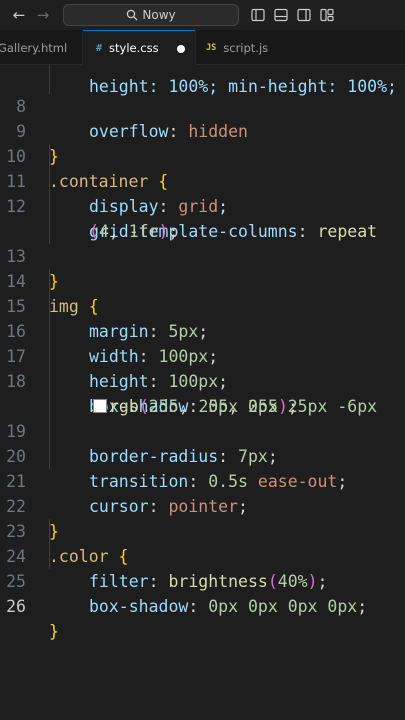 This screenshot has height=720, width=405. What do you see at coordinates (202, 255) in the screenshot?
I see `code-line: 13 }` at bounding box center [202, 255].